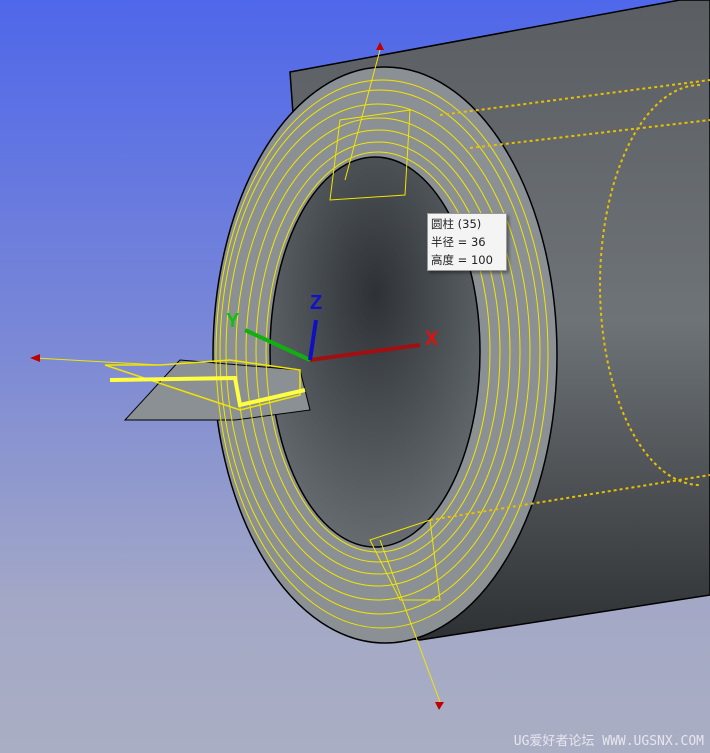 Image resolution: width=710 pixels, height=753 pixels. I want to click on tooltip-radius: 半径 = 36, so click(458, 242).